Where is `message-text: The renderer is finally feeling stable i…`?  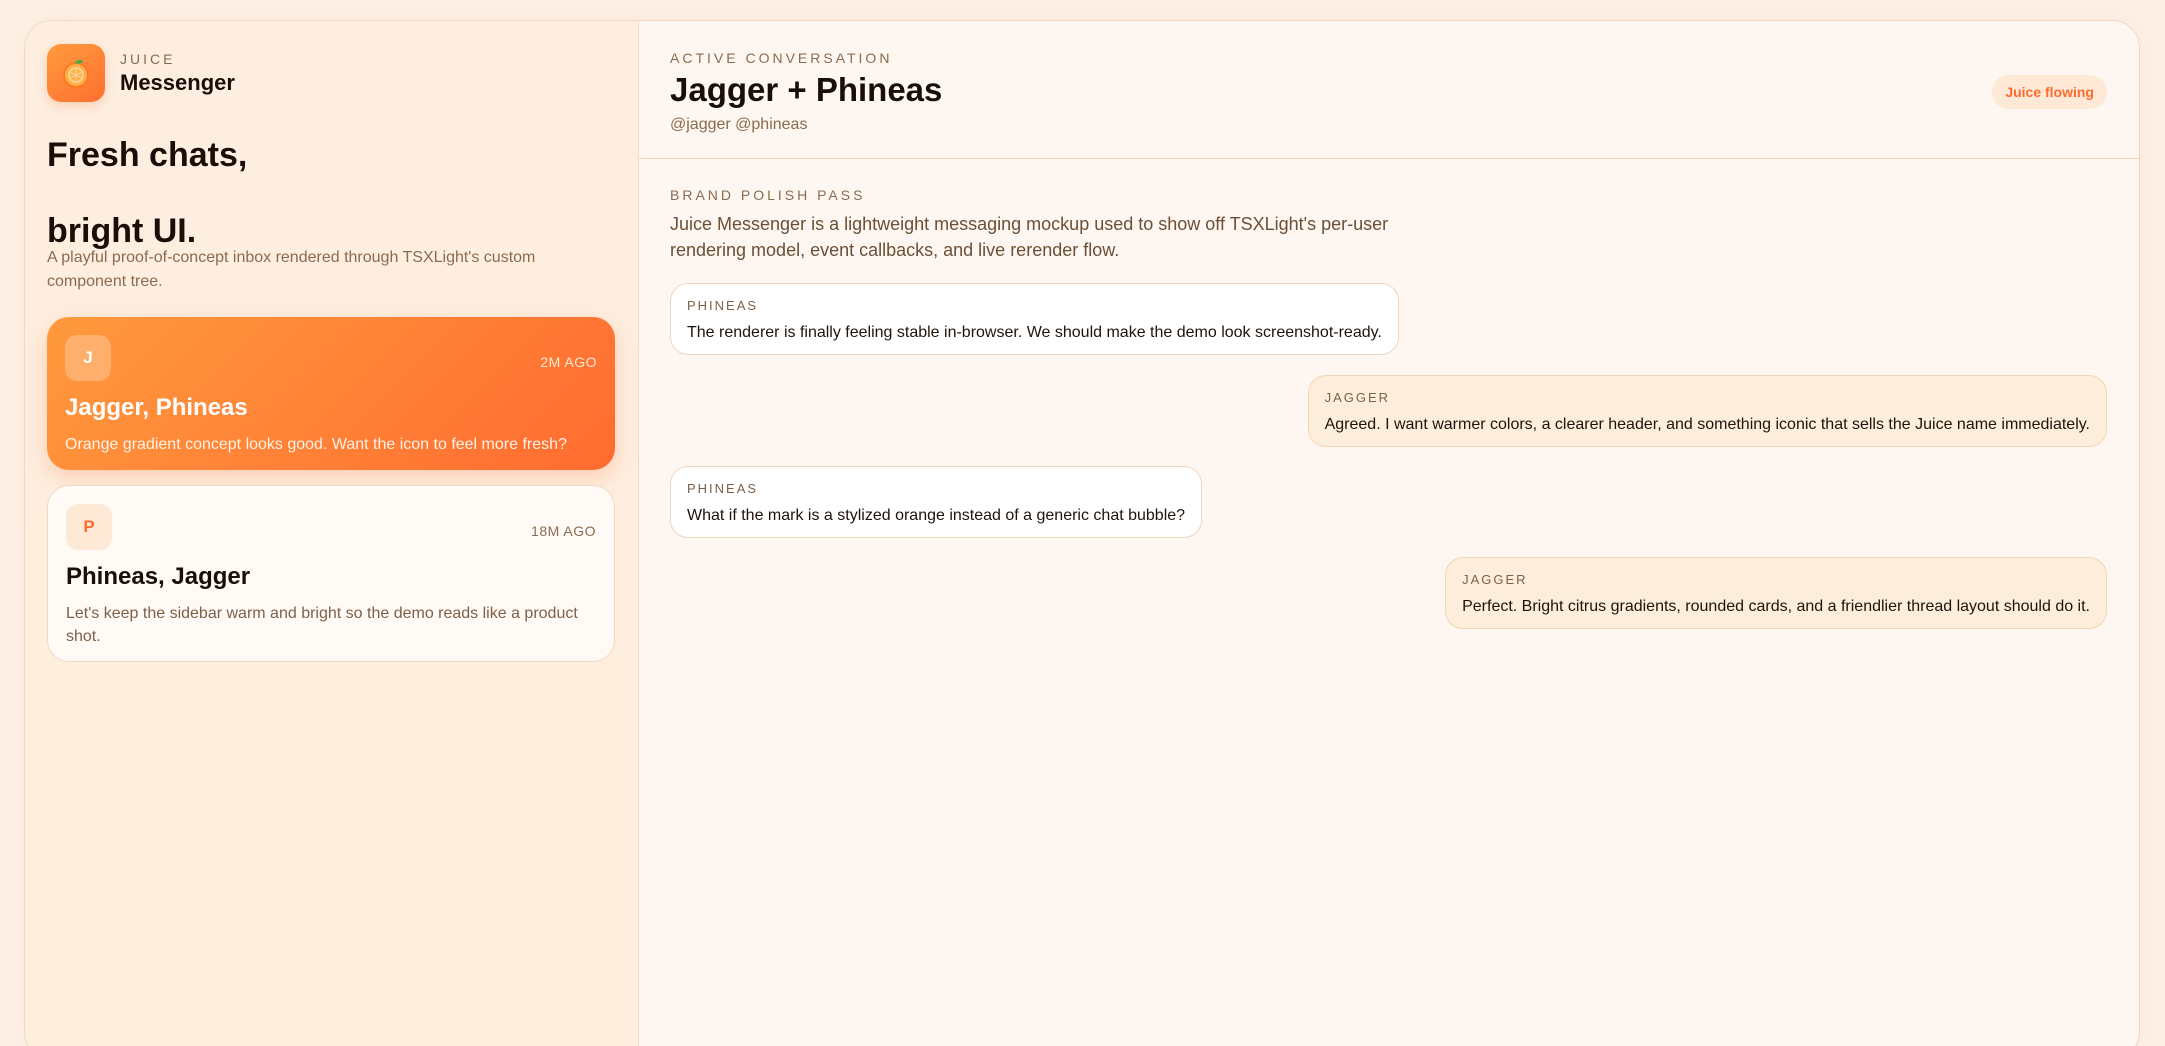 message-text: The renderer is finally feeling stable i… is located at coordinates (1034, 332).